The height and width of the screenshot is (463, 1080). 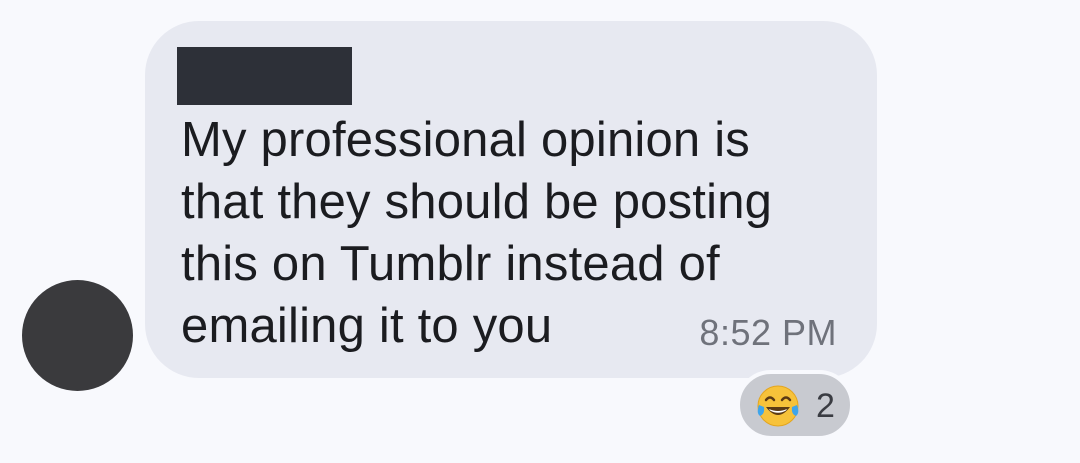 I want to click on reaction-badge: 2, so click(x=795, y=405).